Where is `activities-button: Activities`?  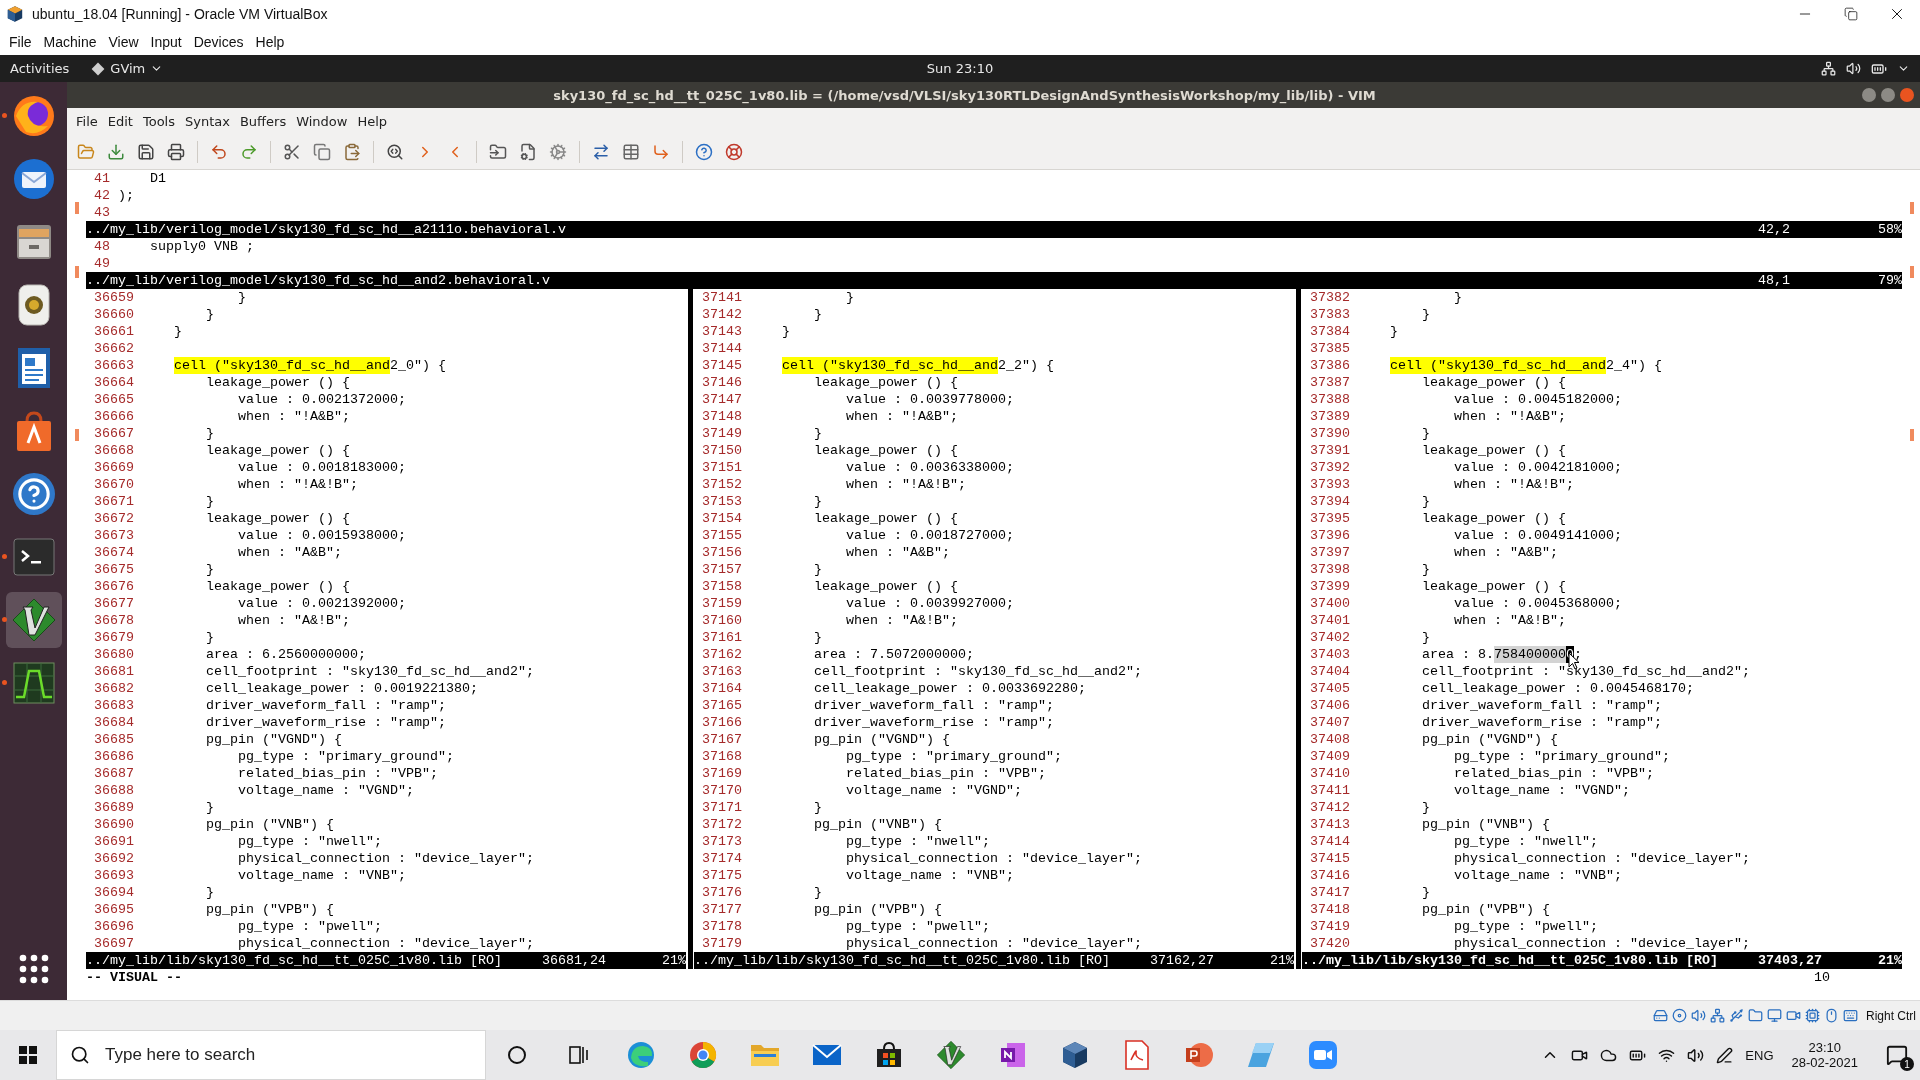
activities-button: Activities is located at coordinates (40, 68).